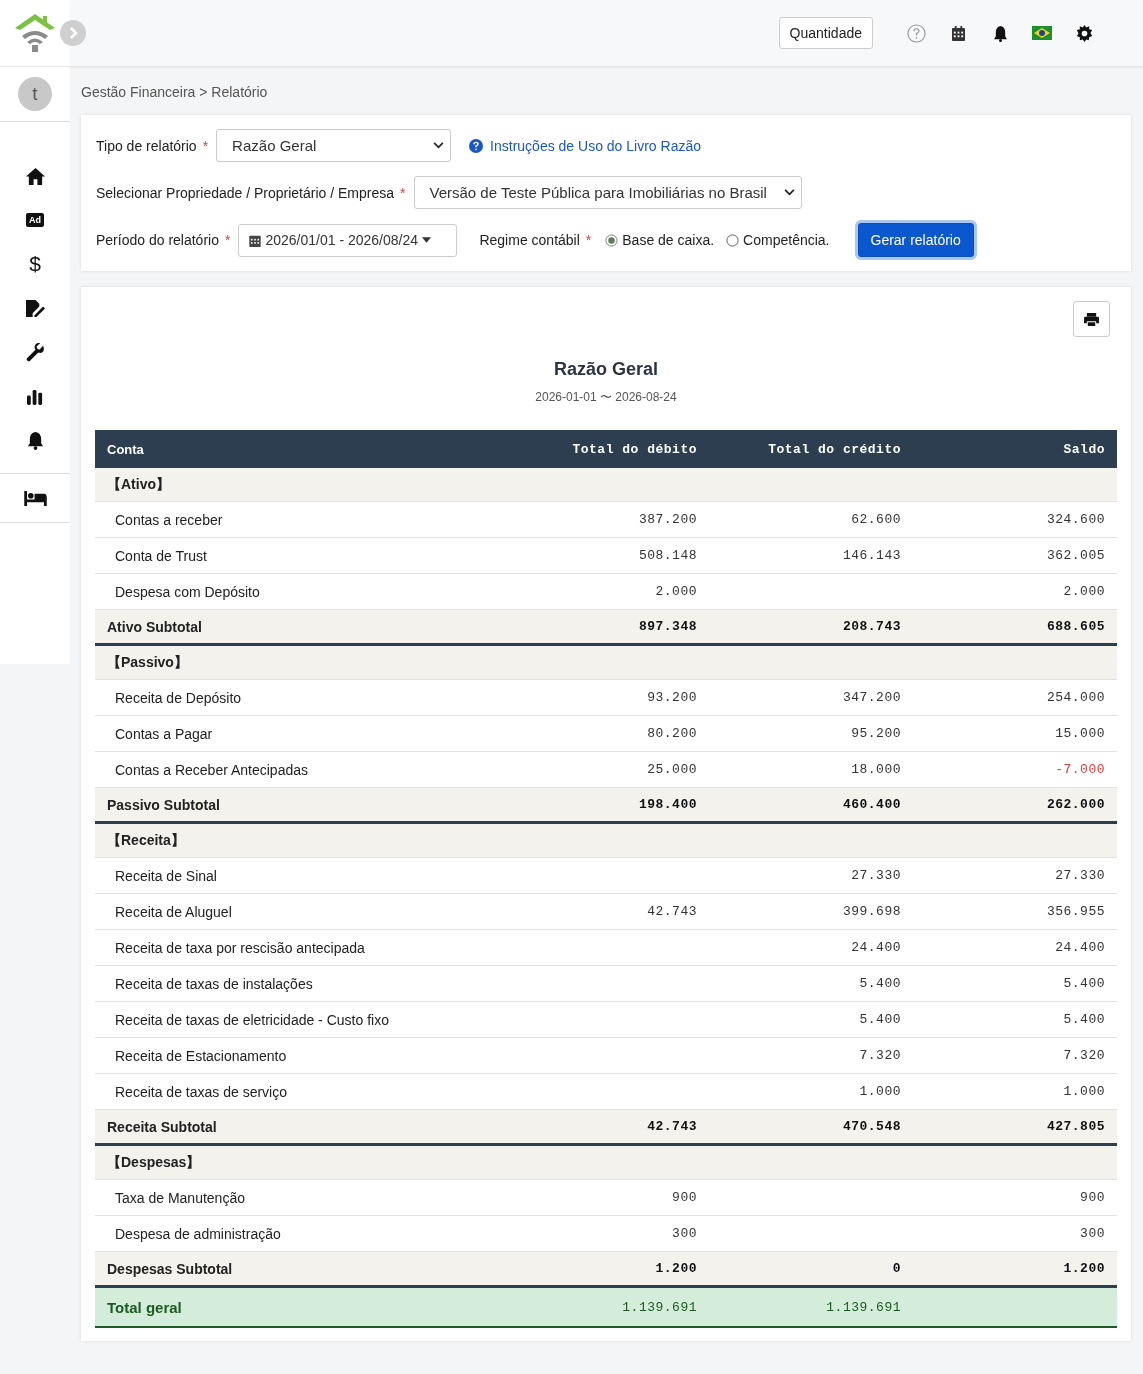 The width and height of the screenshot is (1143, 1374). Describe the element at coordinates (871, 804) in the screenshot. I see `table-cell-text: 460.400` at that location.